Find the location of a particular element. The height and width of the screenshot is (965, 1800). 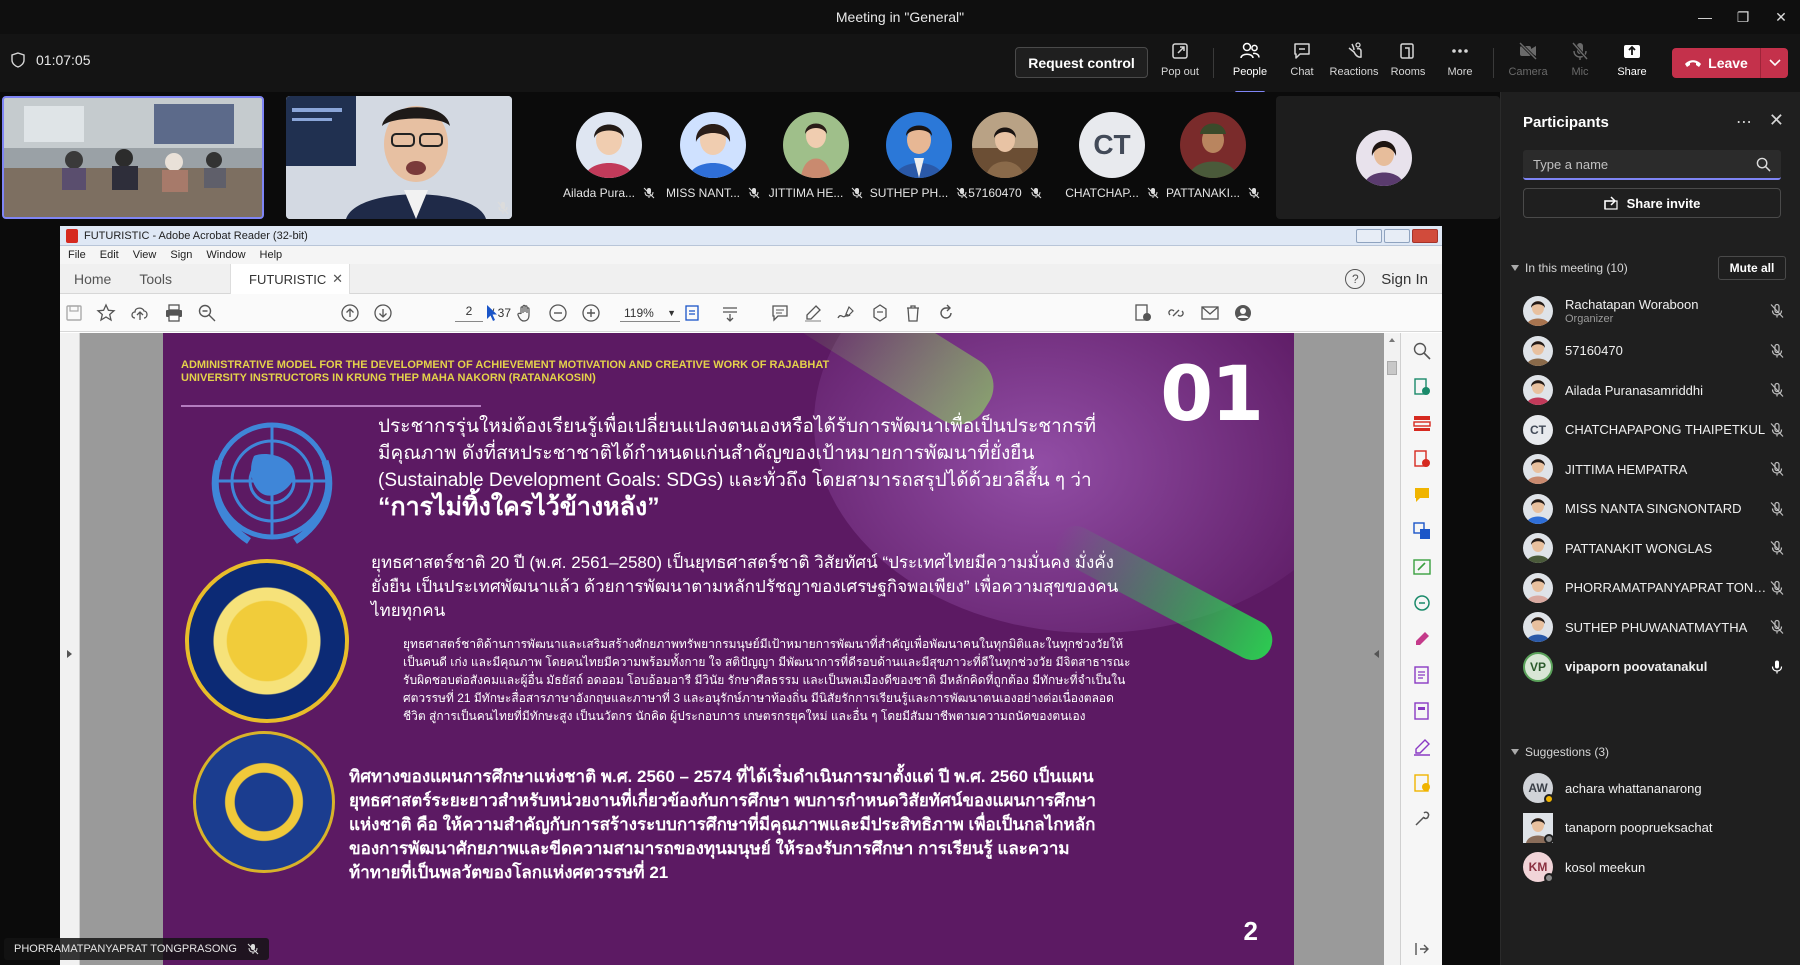

menu-sign: Sign is located at coordinates (181, 255).